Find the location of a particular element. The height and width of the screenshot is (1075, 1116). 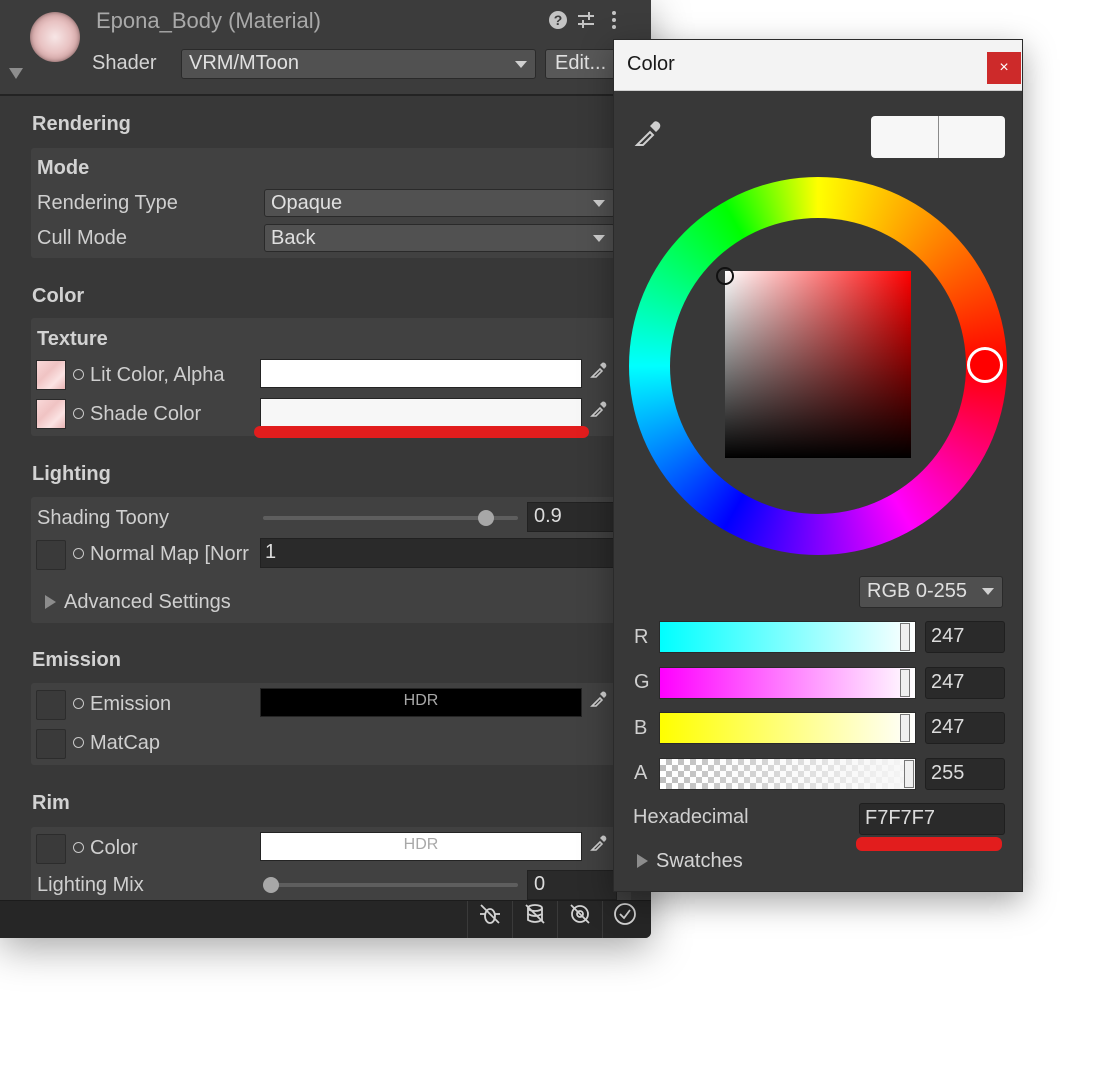

matcap-texture-slot is located at coordinates (51, 744).